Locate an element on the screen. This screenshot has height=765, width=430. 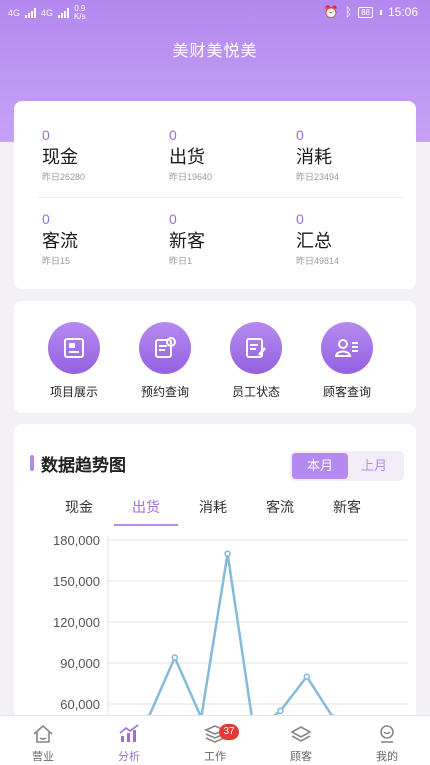
alarm-icon: ⏰ is located at coordinates (331, 12).